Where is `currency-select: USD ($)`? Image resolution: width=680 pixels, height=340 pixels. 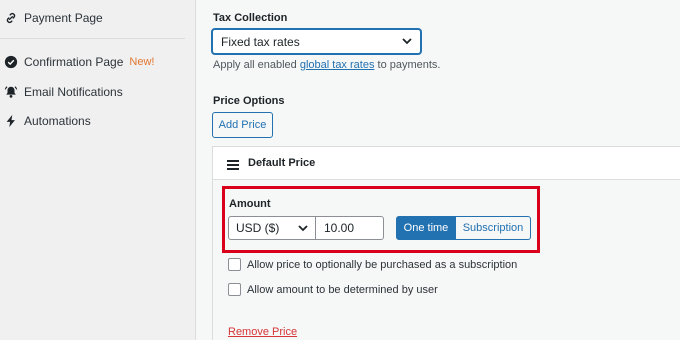
currency-select: USD ($) is located at coordinates (272, 228).